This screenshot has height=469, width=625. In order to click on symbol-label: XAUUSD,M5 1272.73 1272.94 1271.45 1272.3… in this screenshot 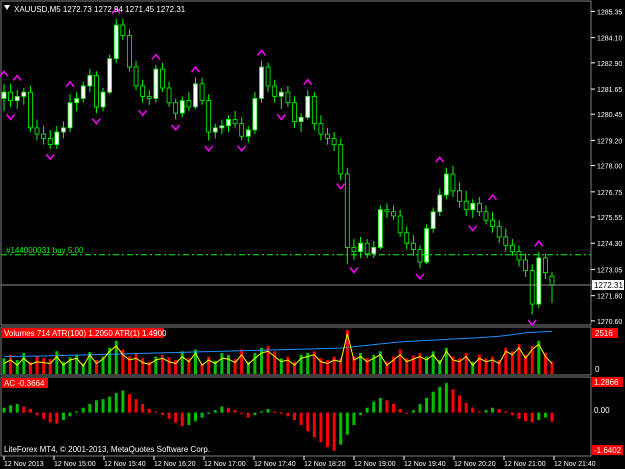, I will do `click(100, 9)`.